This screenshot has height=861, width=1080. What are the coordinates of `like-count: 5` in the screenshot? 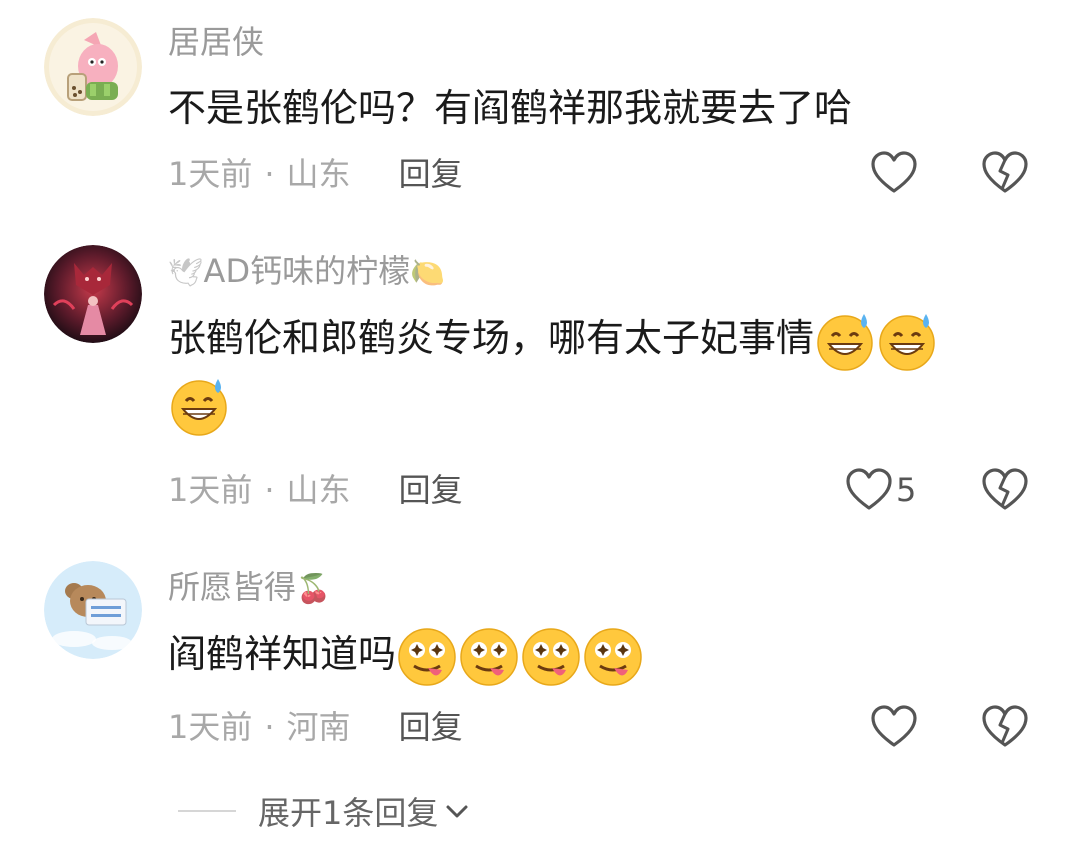 It's located at (906, 490).